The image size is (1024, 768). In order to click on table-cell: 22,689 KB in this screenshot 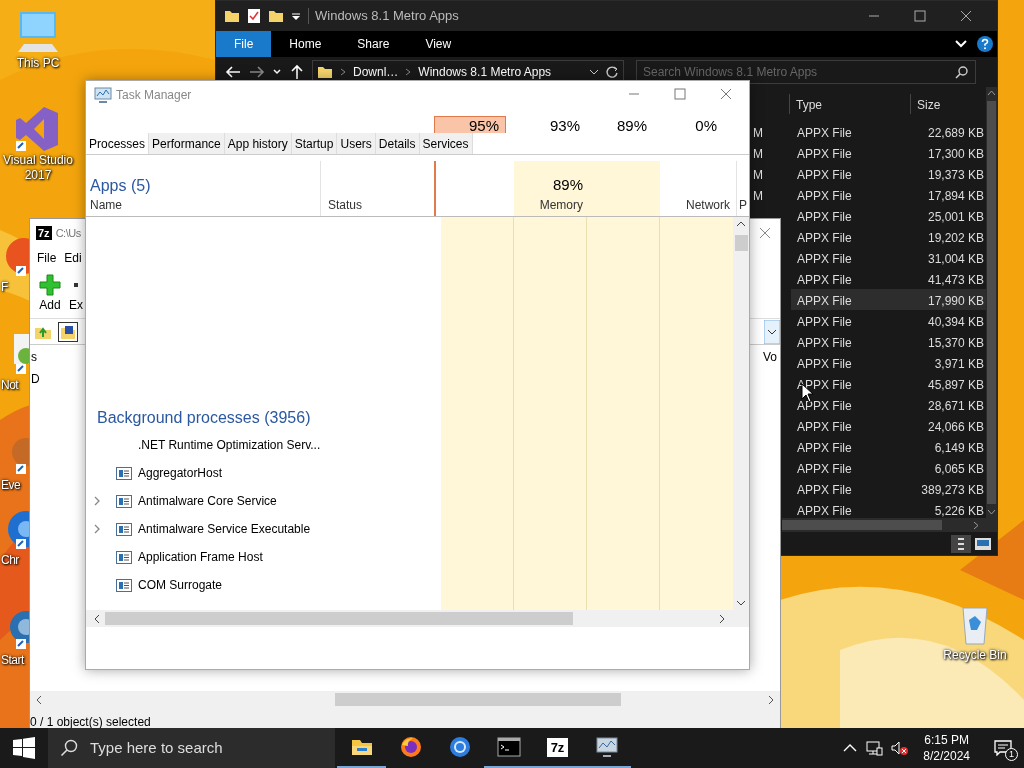, I will do `click(955, 132)`.